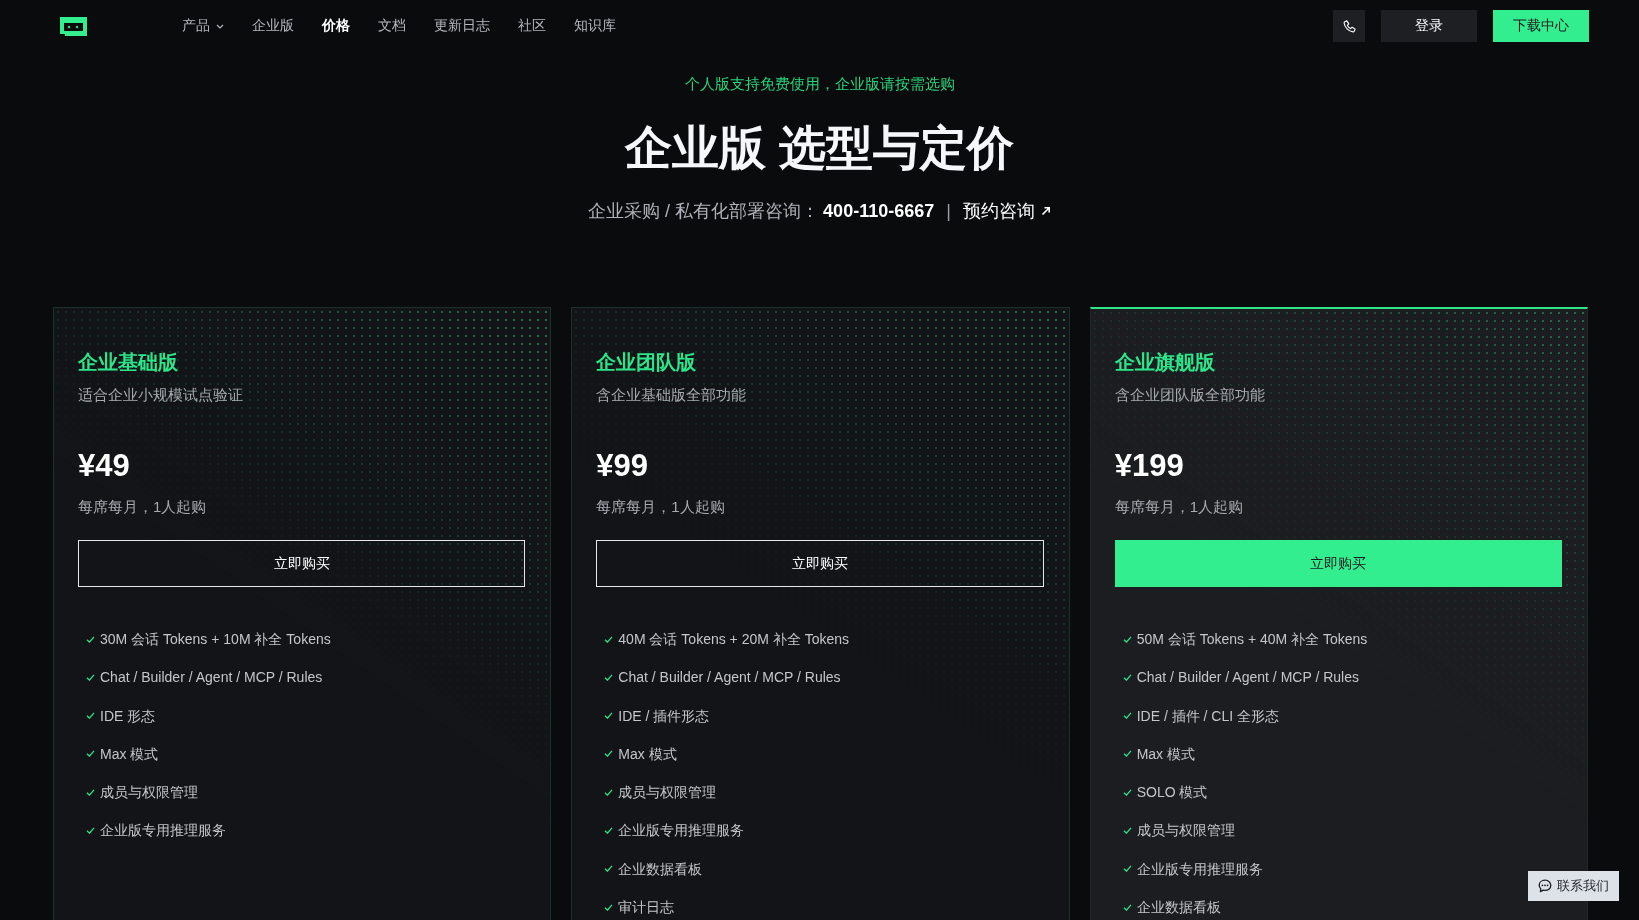 This screenshot has width=1639, height=920. What do you see at coordinates (220, 26) in the screenshot?
I see `chevron-icon` at bounding box center [220, 26].